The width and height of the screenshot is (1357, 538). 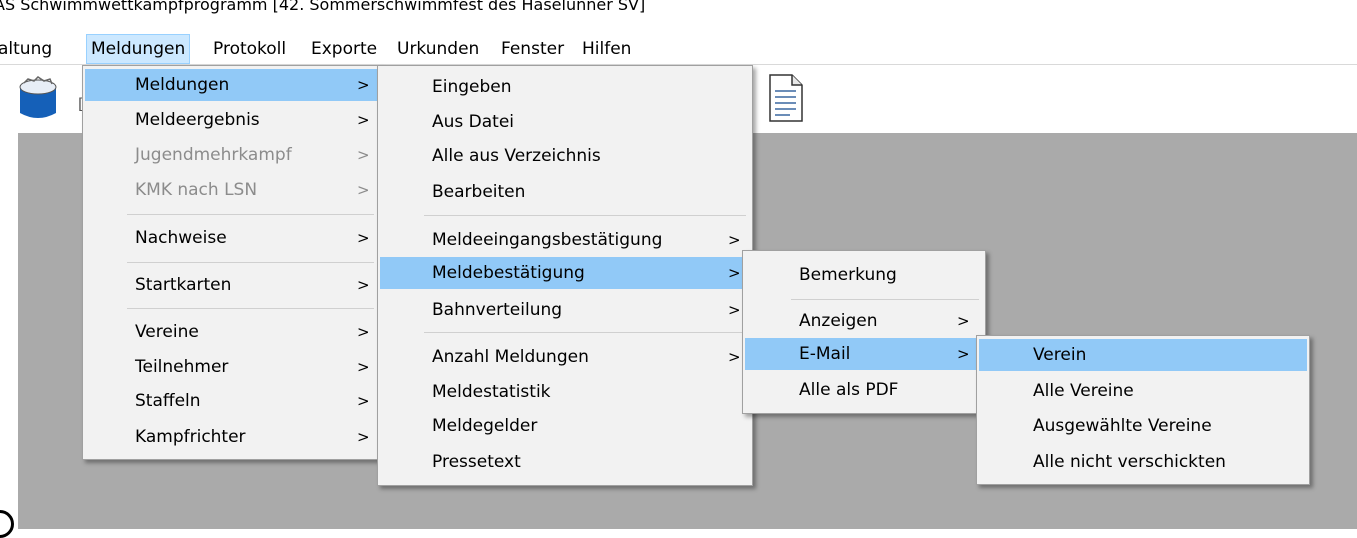 I want to click on menu-item-staffeln: Staffeln >, so click(x=231, y=401).